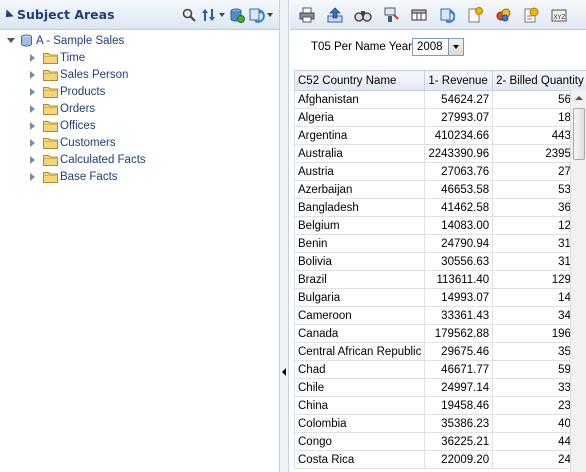 Image resolution: width=586 pixels, height=472 pixels. Describe the element at coordinates (360, 99) in the screenshot. I see `cell-country: Afghanistan` at that location.